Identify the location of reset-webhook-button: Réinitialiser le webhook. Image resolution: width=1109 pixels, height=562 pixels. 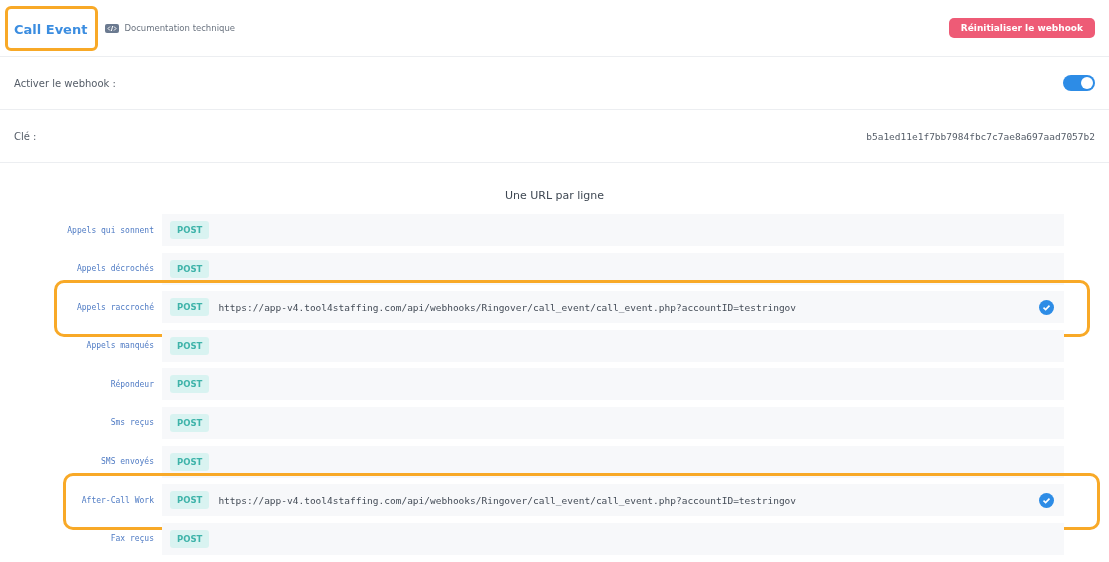
(1021, 28).